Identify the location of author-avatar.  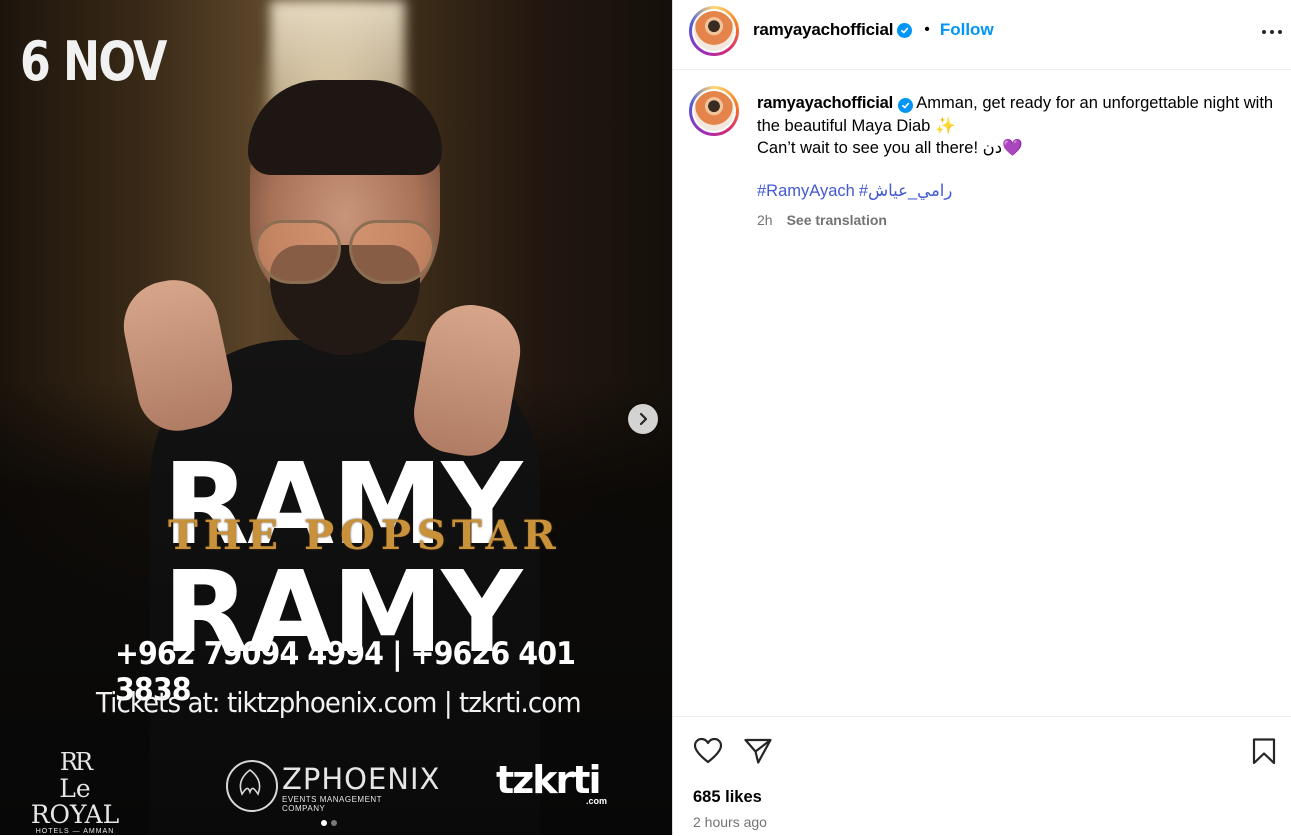
(714, 31).